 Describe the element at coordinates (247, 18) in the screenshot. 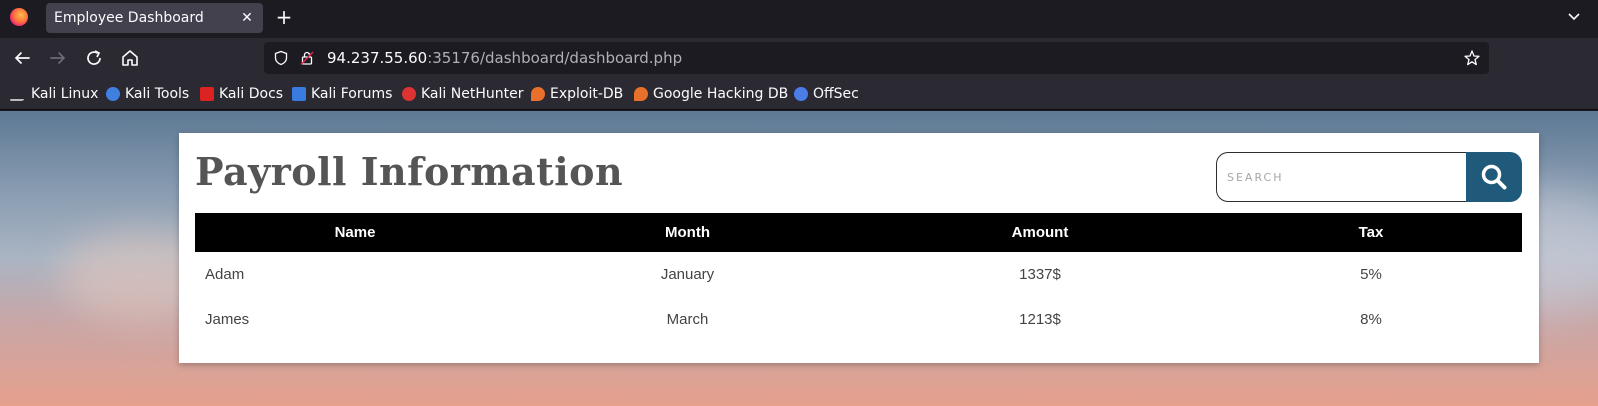

I see `close-tab-icon: ✕` at that location.